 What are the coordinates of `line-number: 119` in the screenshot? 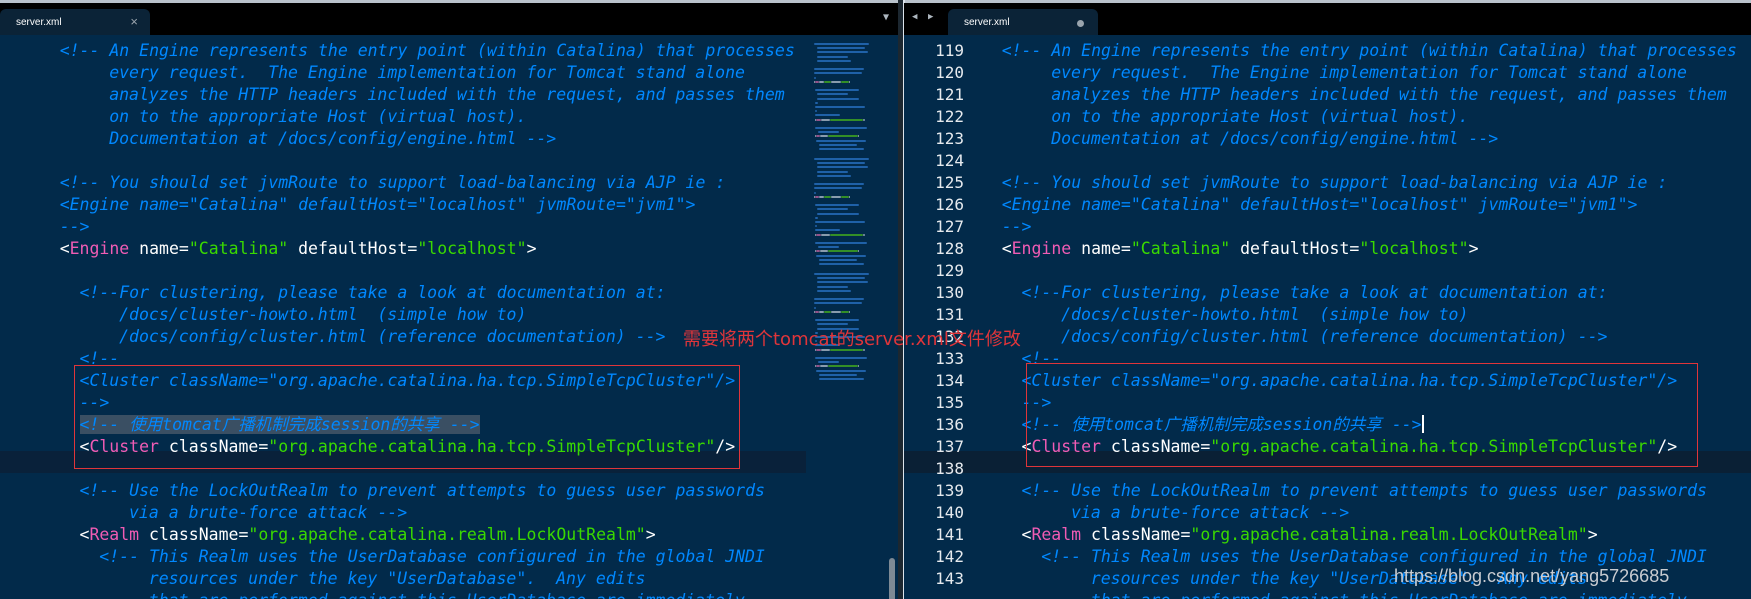 It's located at (949, 50).